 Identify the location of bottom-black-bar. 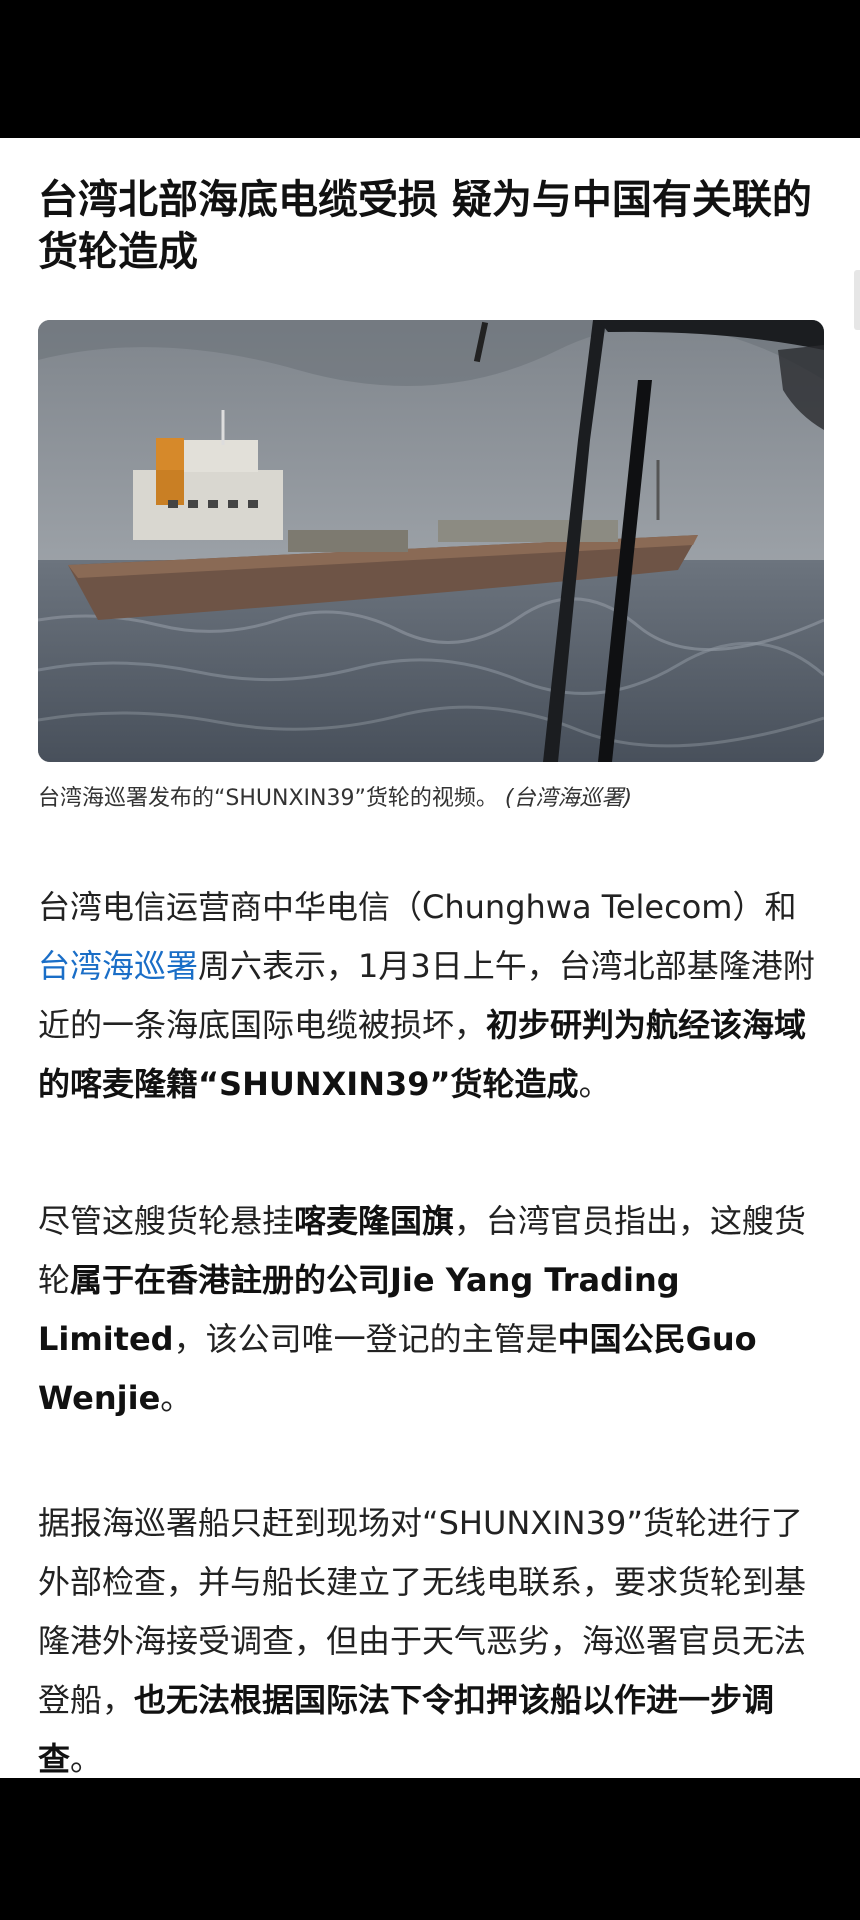
(430, 1849).